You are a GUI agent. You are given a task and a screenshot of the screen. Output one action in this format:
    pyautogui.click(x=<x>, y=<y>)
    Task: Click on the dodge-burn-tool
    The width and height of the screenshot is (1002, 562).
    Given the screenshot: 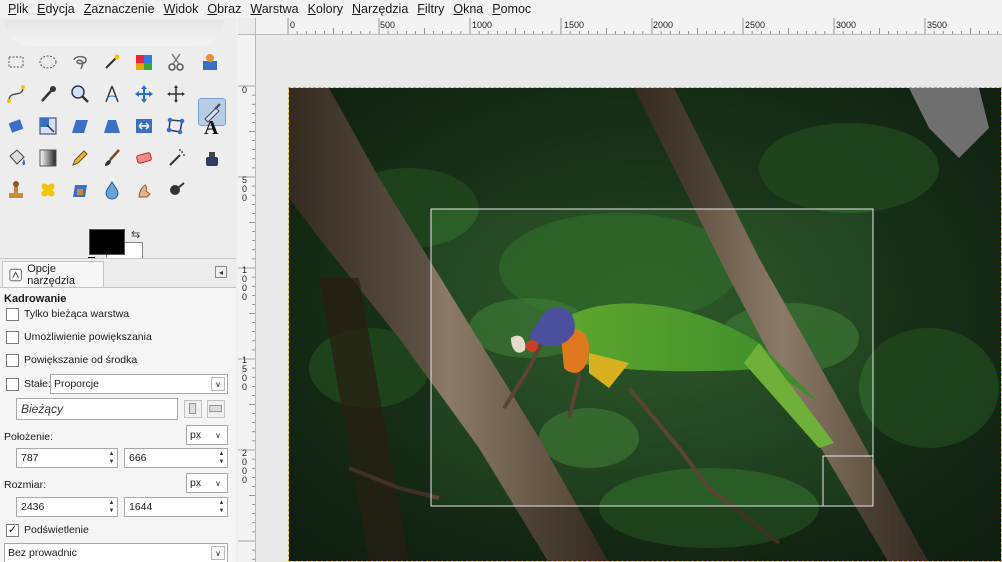 What is the action you would take?
    pyautogui.click(x=176, y=190)
    